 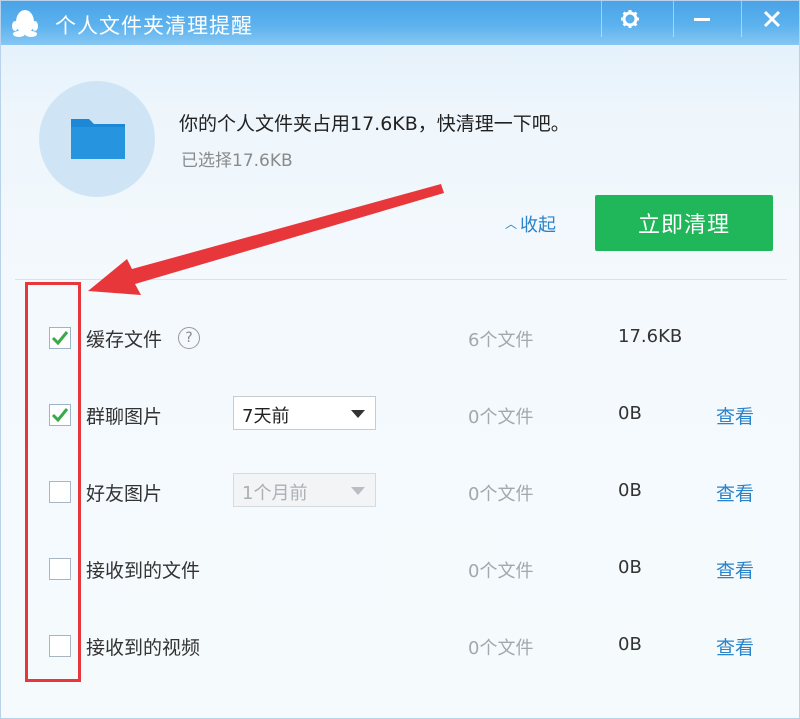 I want to click on close-icon, so click(x=771, y=19).